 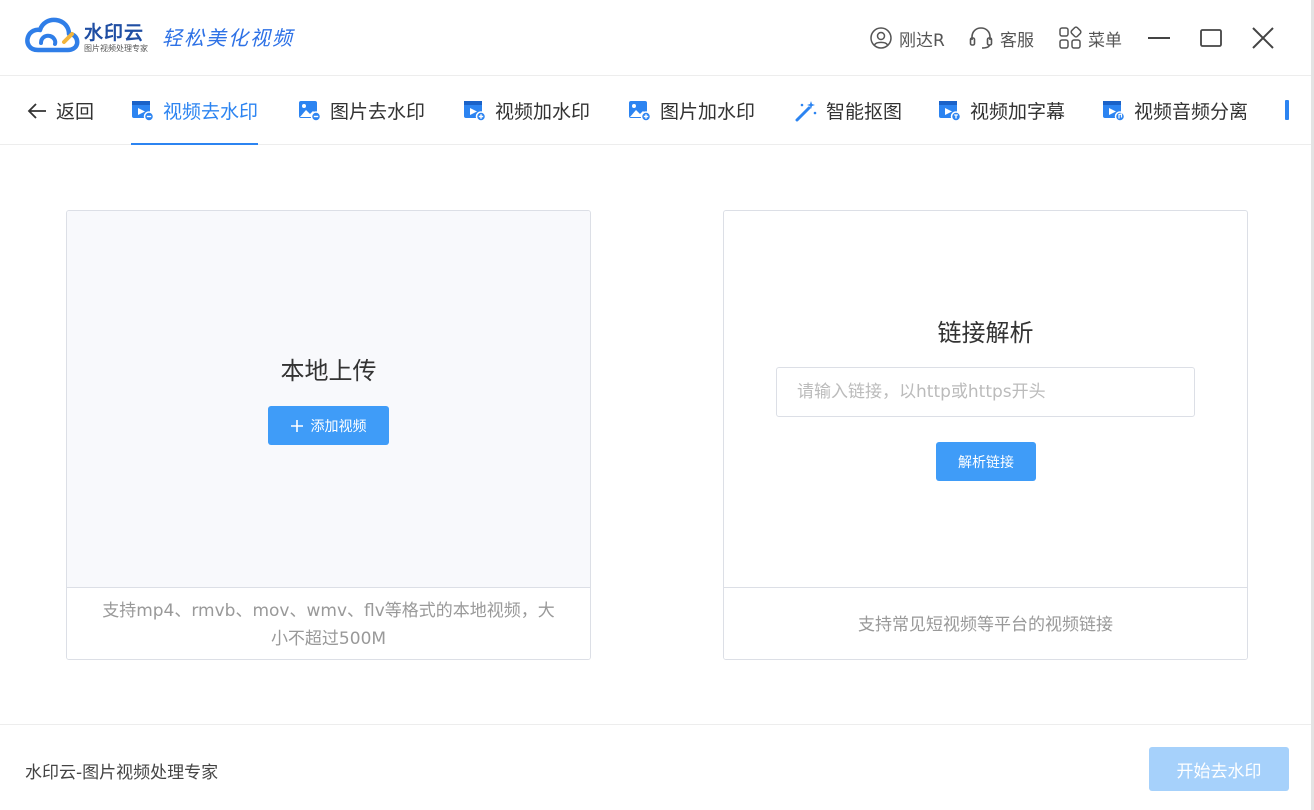 I want to click on user-icon, so click(x=881, y=38).